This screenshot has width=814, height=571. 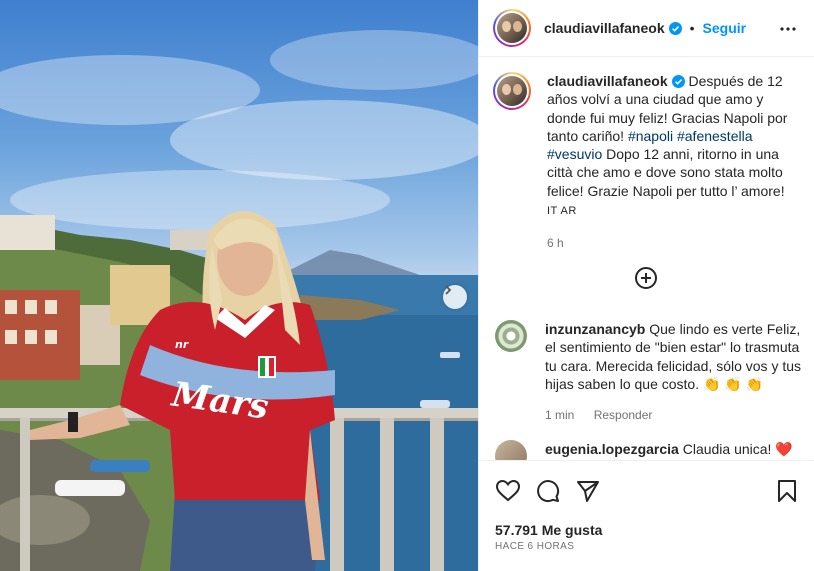 I want to click on likes-count: 57.791 Me gusta, so click(x=548, y=530).